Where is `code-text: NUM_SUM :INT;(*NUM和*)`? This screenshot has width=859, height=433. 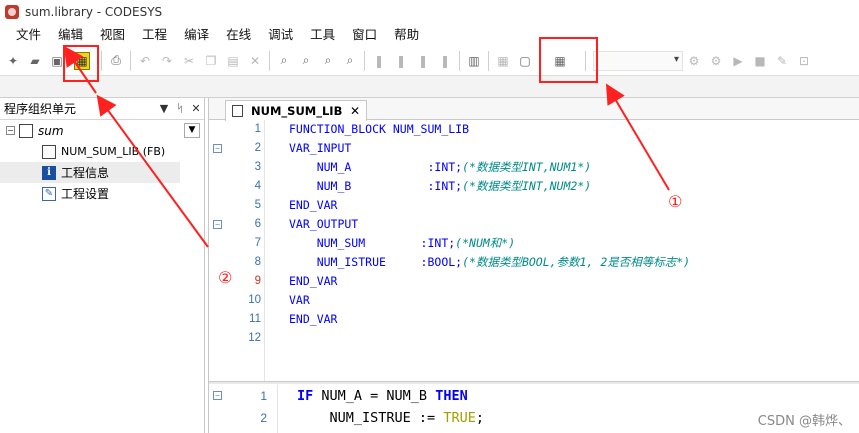 code-text: NUM_SUM :INT;(*NUM和*) is located at coordinates (402, 243).